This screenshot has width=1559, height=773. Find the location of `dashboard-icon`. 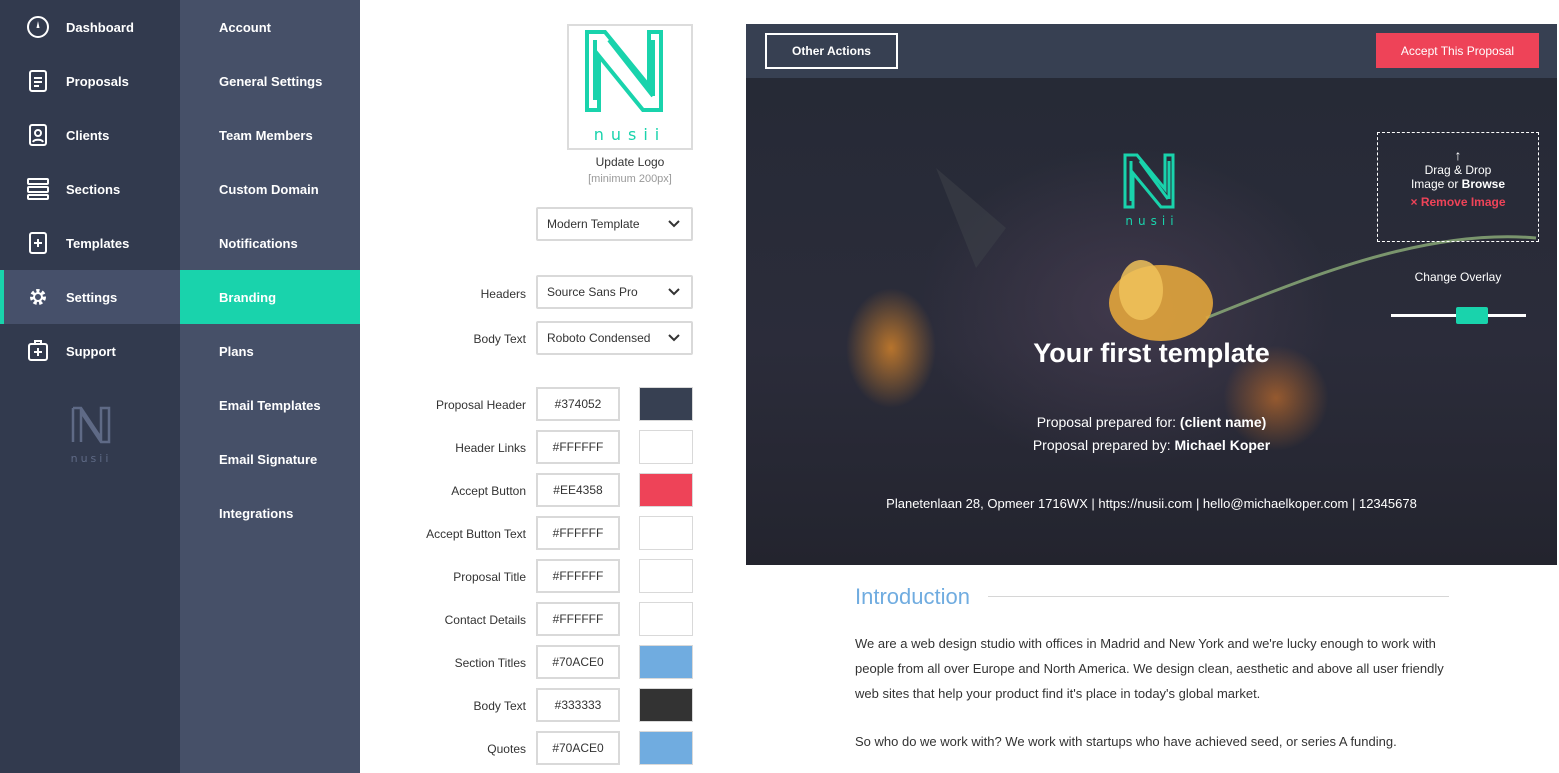

dashboard-icon is located at coordinates (38, 27).